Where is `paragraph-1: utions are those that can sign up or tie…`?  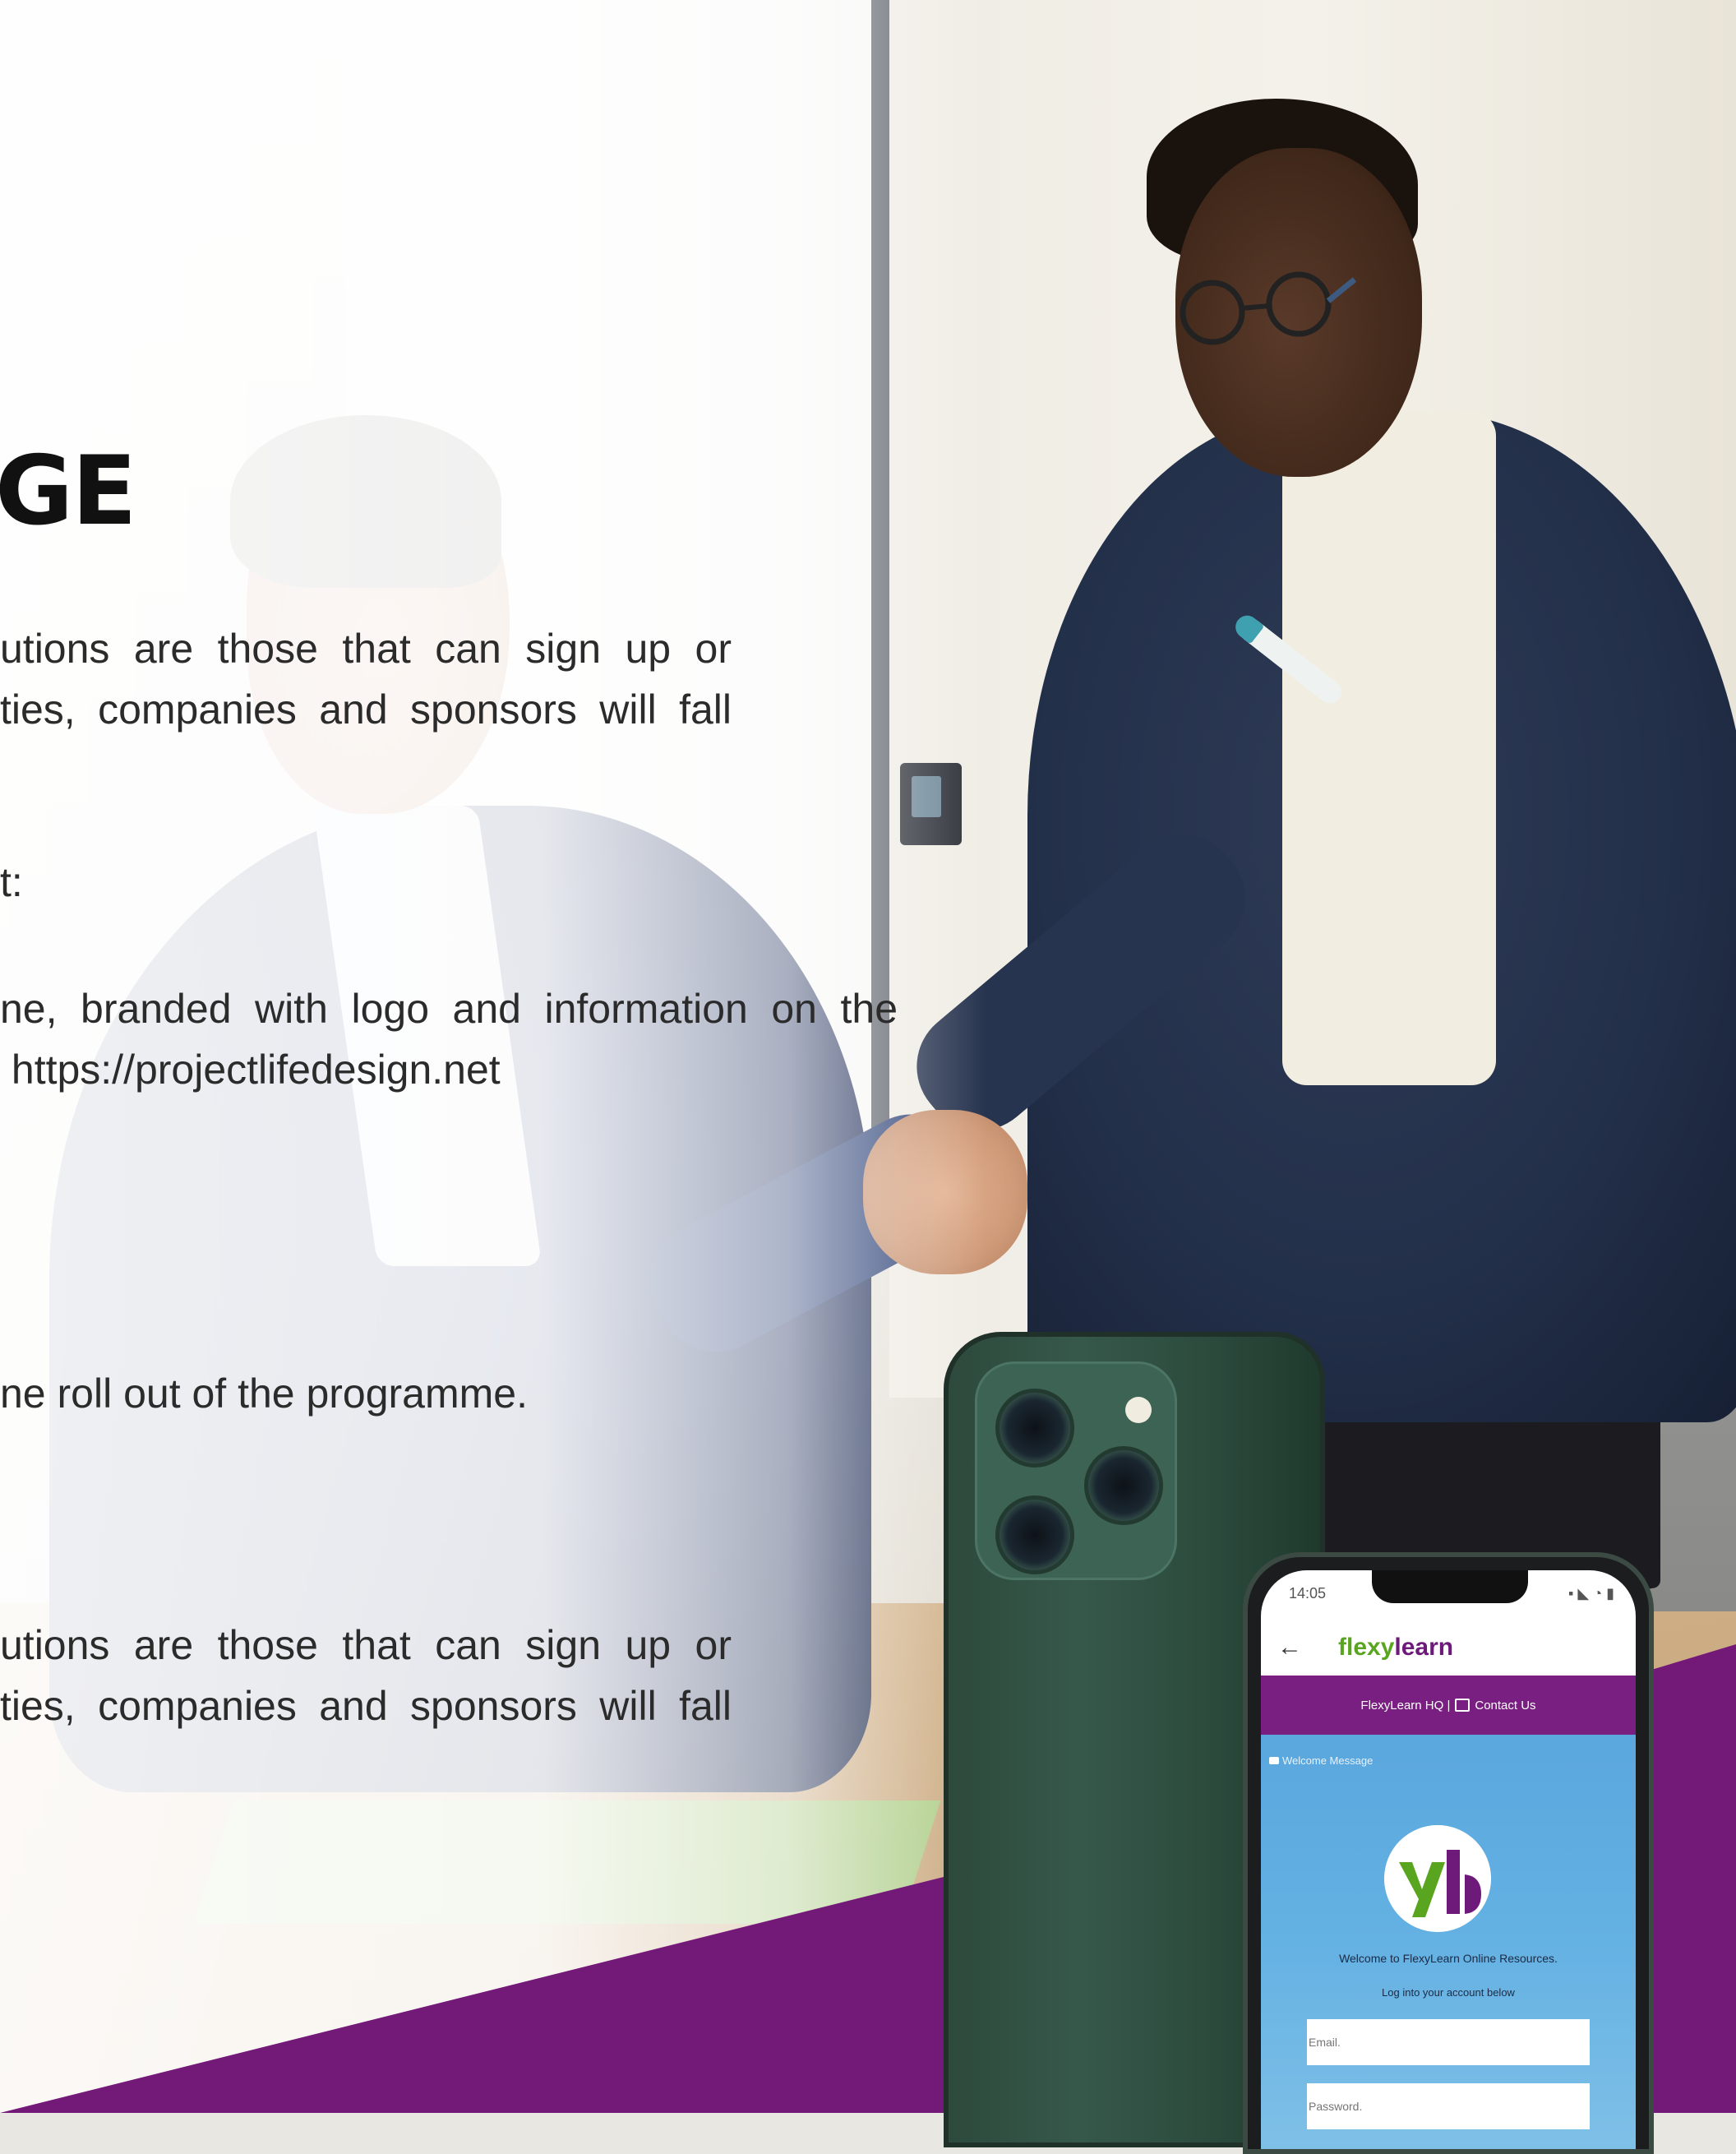
paragraph-1: utions are those that can sign up or tie… is located at coordinates (366, 679).